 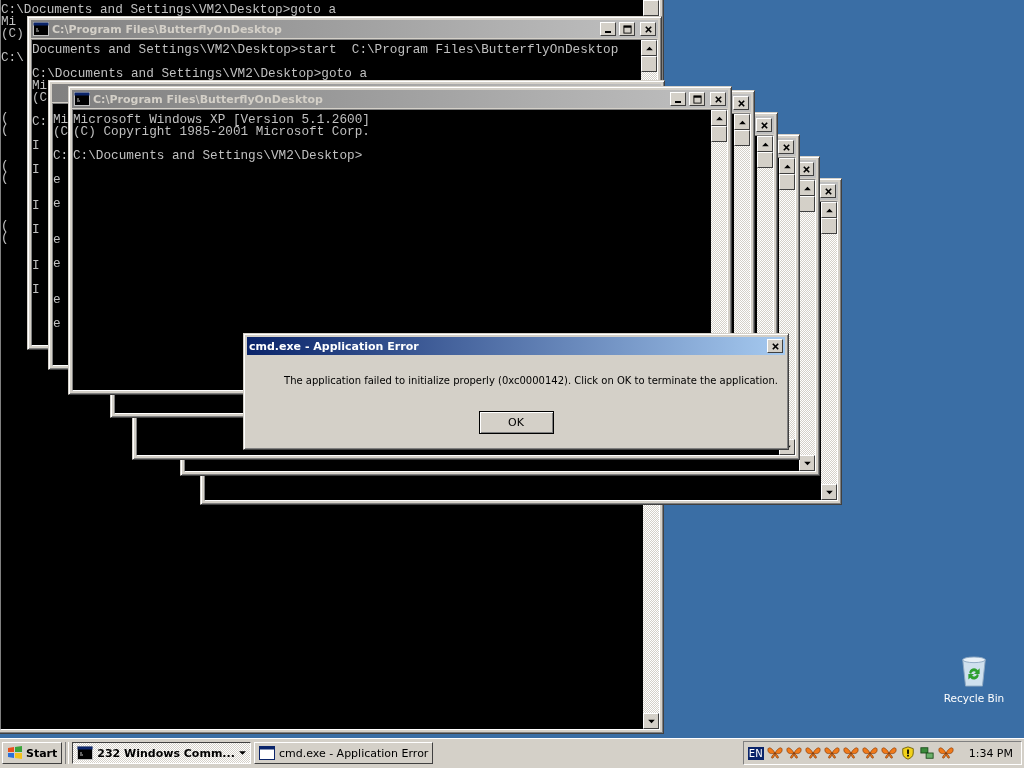 What do you see at coordinates (32, 753) in the screenshot?
I see `start-button: Start` at bounding box center [32, 753].